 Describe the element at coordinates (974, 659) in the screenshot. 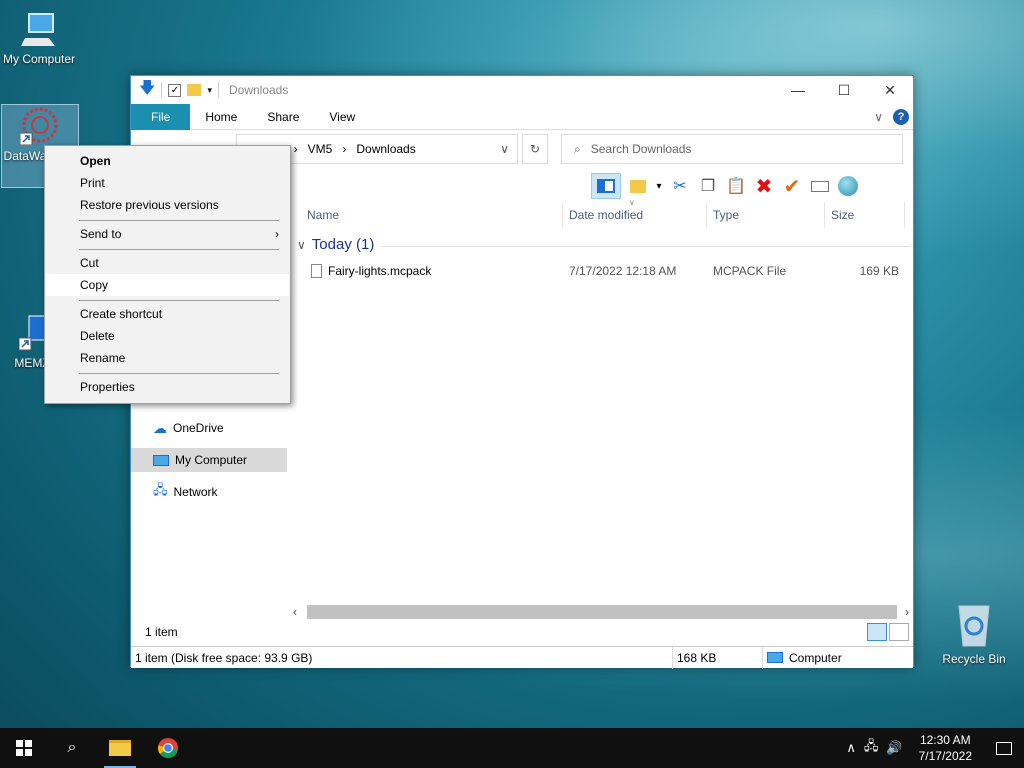

I see `desktop-icon-label: Recycle Bin` at that location.